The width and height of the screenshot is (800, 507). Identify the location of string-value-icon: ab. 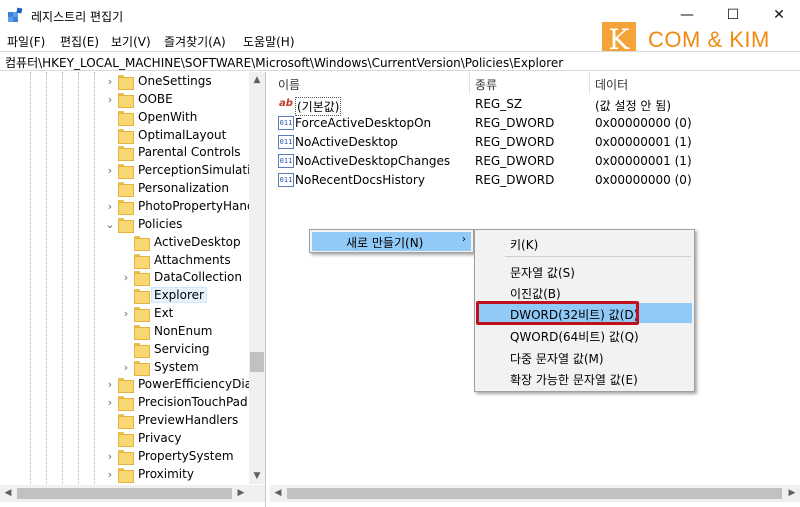
(286, 103).